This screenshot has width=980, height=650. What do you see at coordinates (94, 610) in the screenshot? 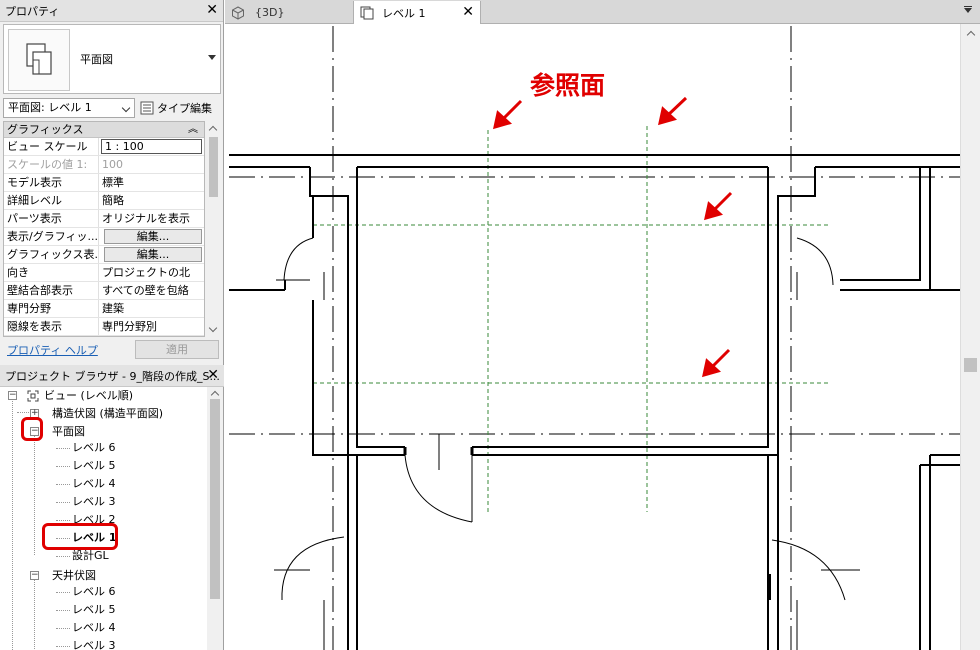
I see `tree-item-ceiling-level: レベル 5` at bounding box center [94, 610].